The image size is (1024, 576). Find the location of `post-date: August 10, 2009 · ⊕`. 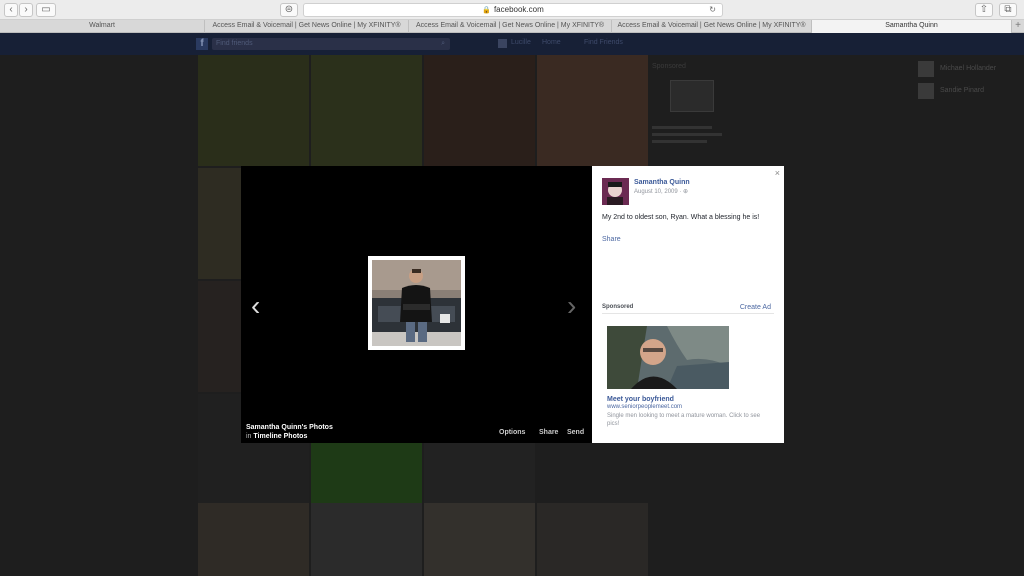

post-date: August 10, 2009 · ⊕ is located at coordinates (661, 191).